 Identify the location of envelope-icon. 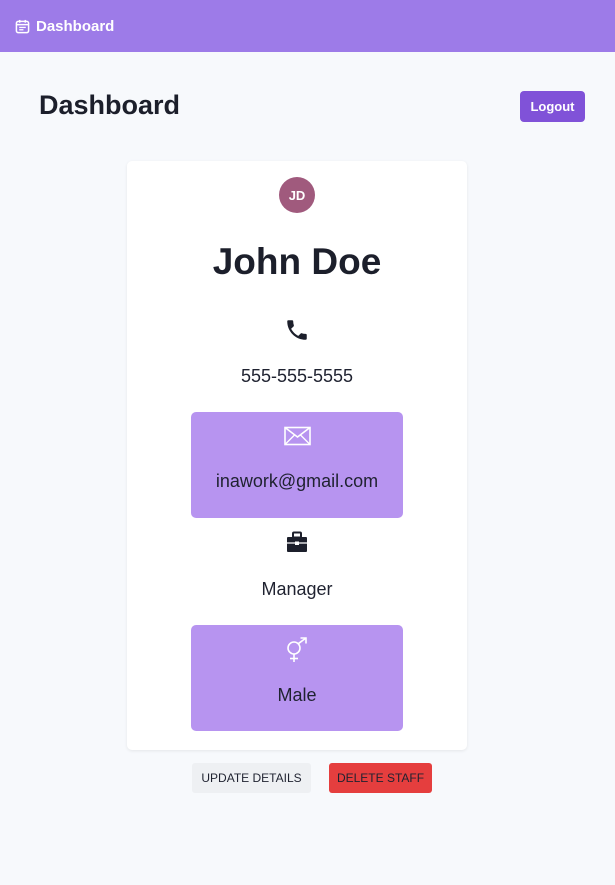
(297, 436).